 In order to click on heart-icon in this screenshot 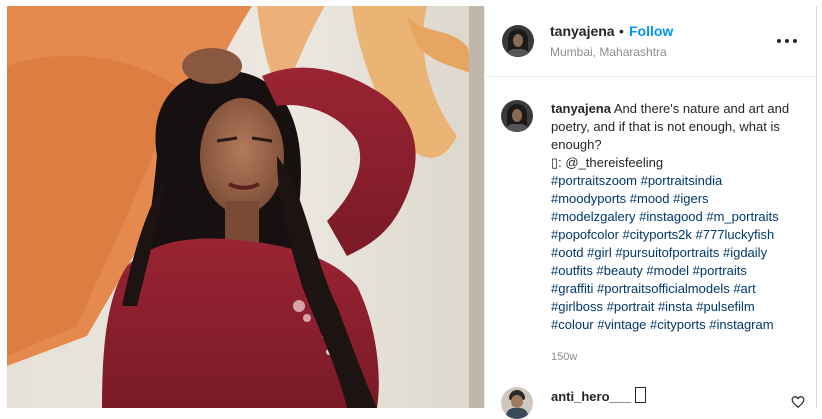, I will do `click(798, 402)`.